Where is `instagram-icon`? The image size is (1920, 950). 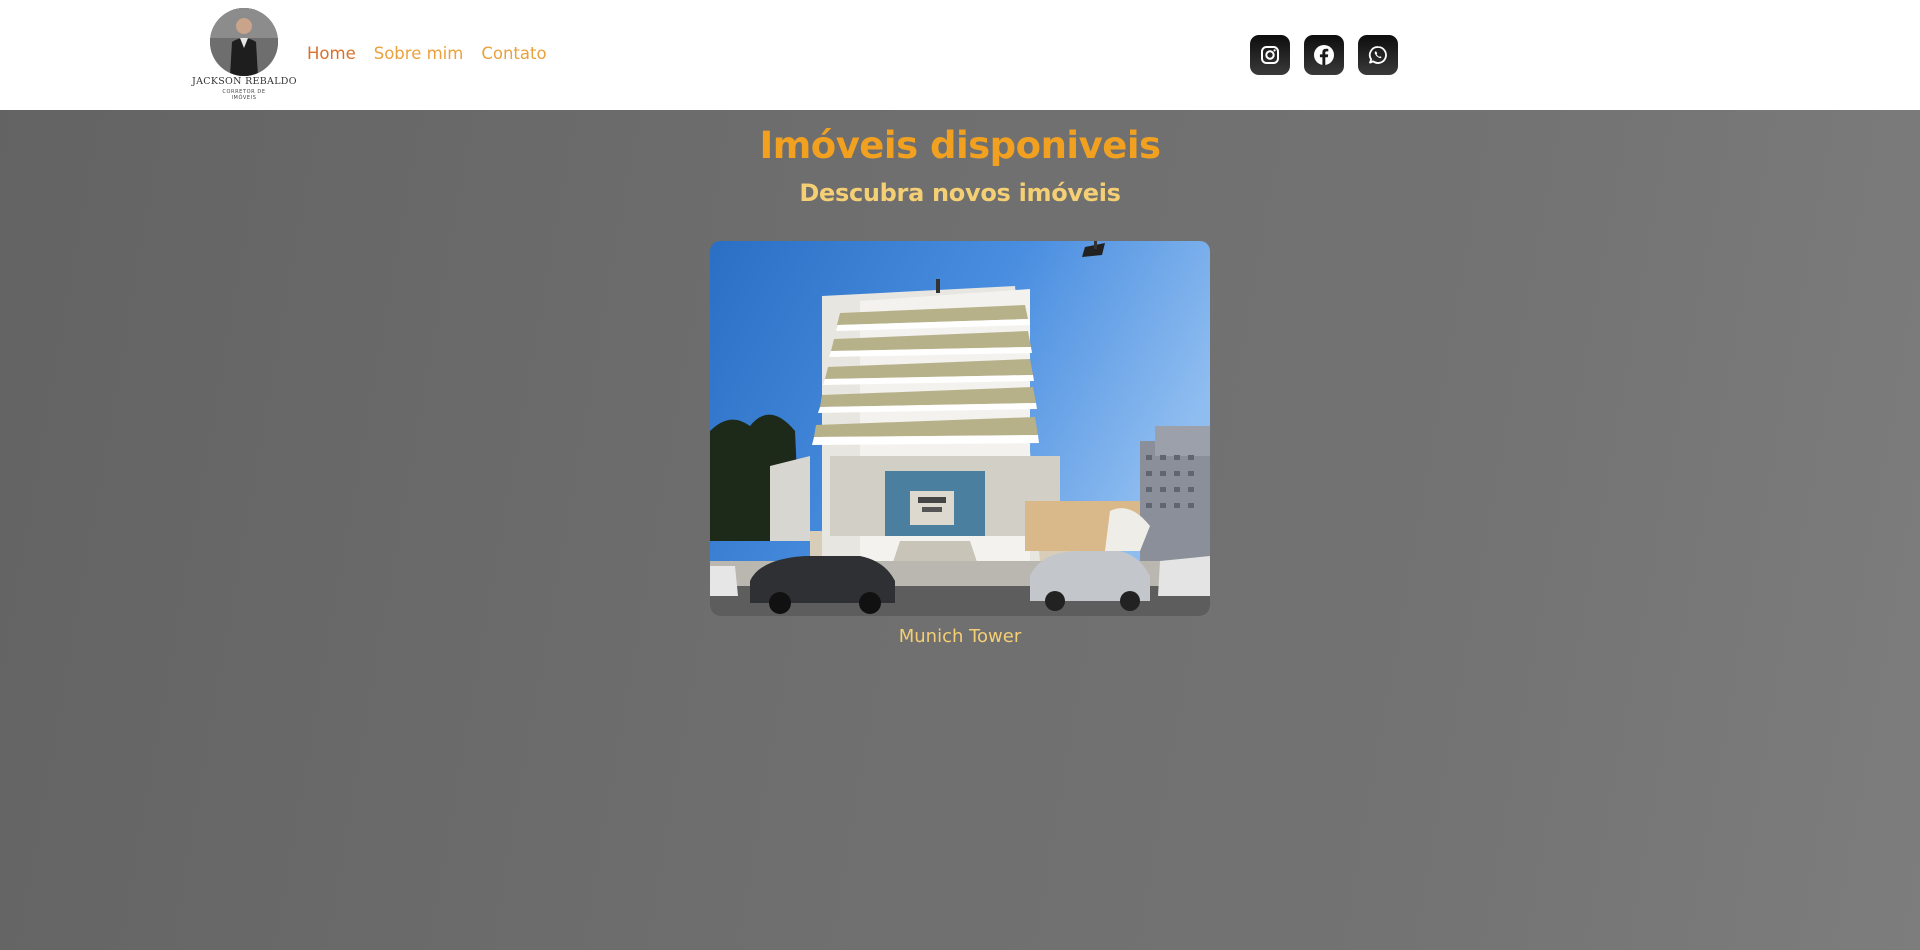 instagram-icon is located at coordinates (1270, 55).